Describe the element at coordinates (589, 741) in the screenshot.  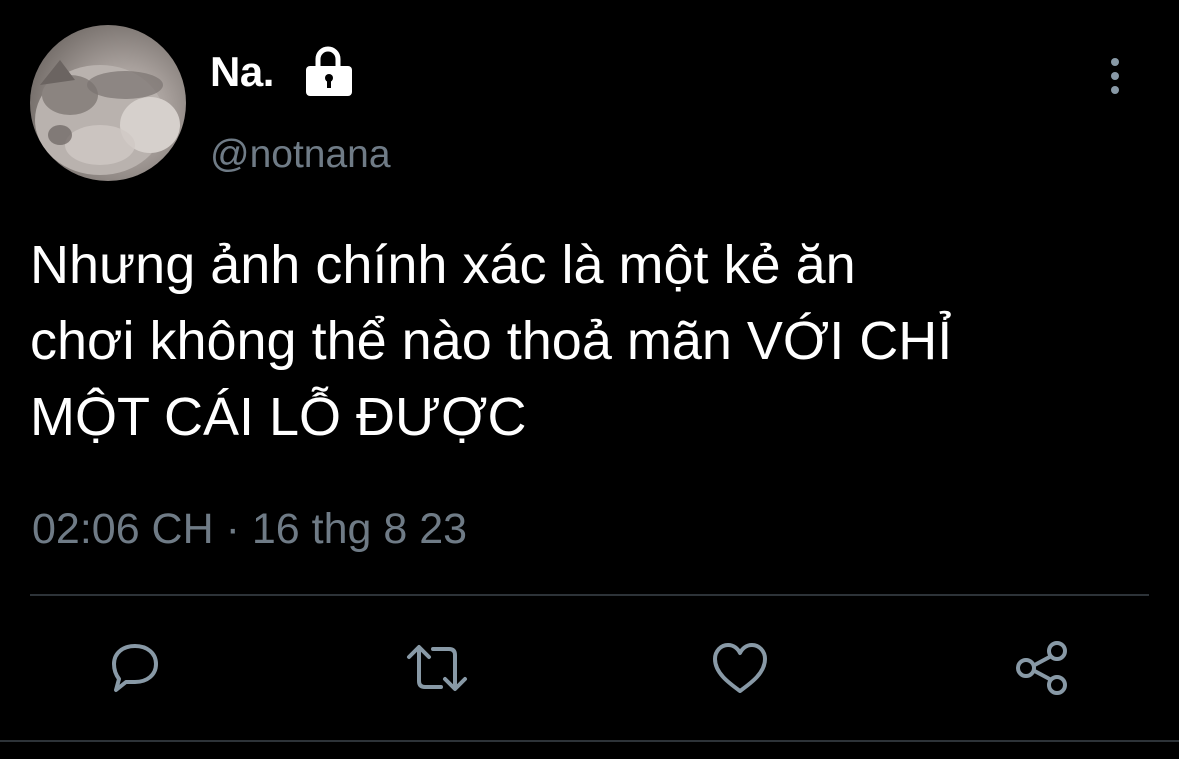
I see `bottom-divider` at that location.